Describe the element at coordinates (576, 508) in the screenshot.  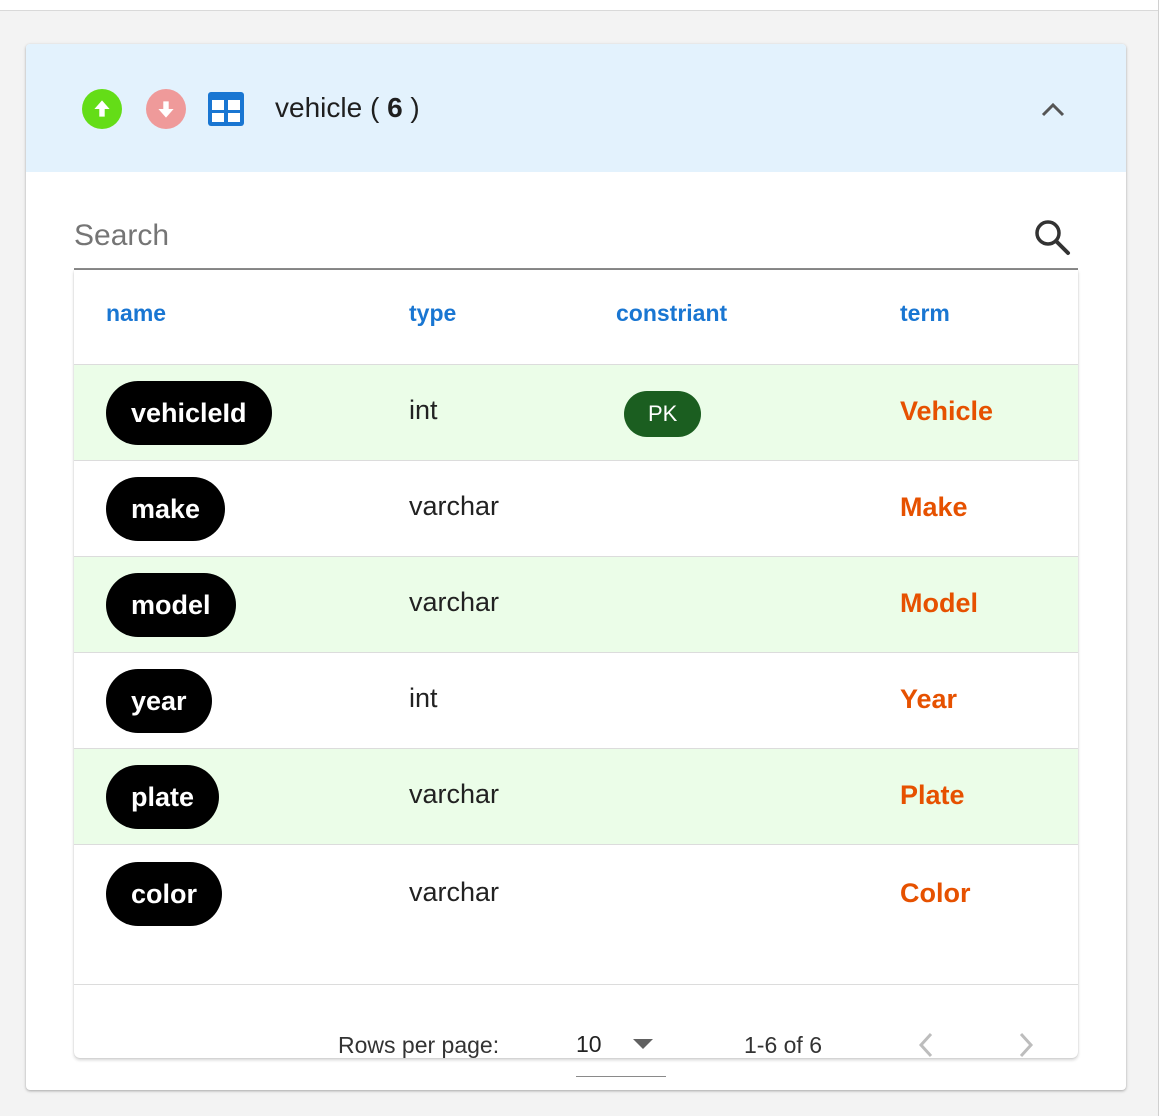
I see `table-row: make varchar Make` at that location.